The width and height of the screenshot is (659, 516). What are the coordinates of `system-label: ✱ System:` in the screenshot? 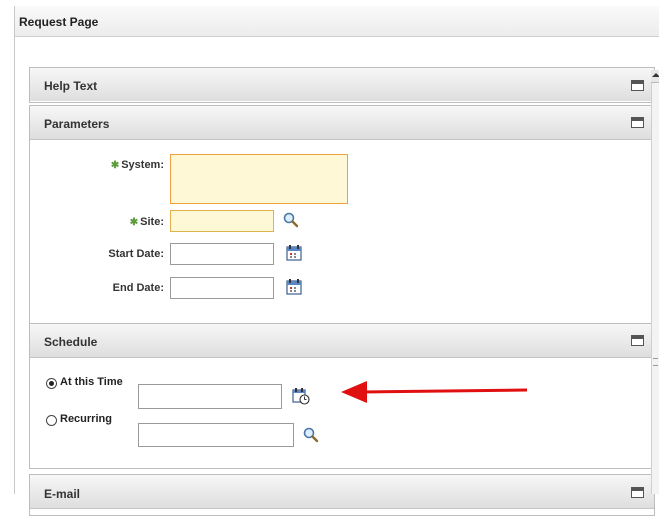 It's located at (137, 165).